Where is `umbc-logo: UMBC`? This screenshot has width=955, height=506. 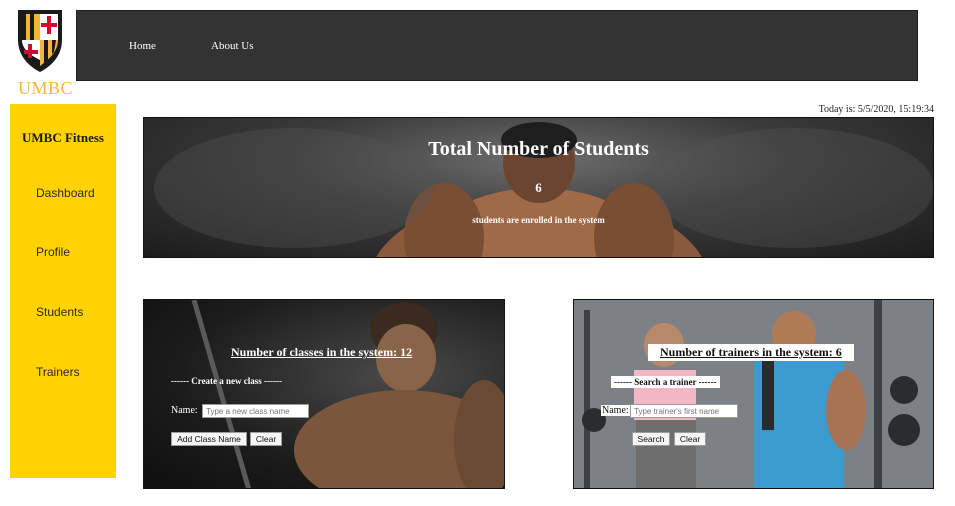 umbc-logo: UMBC is located at coordinates (44, 52).